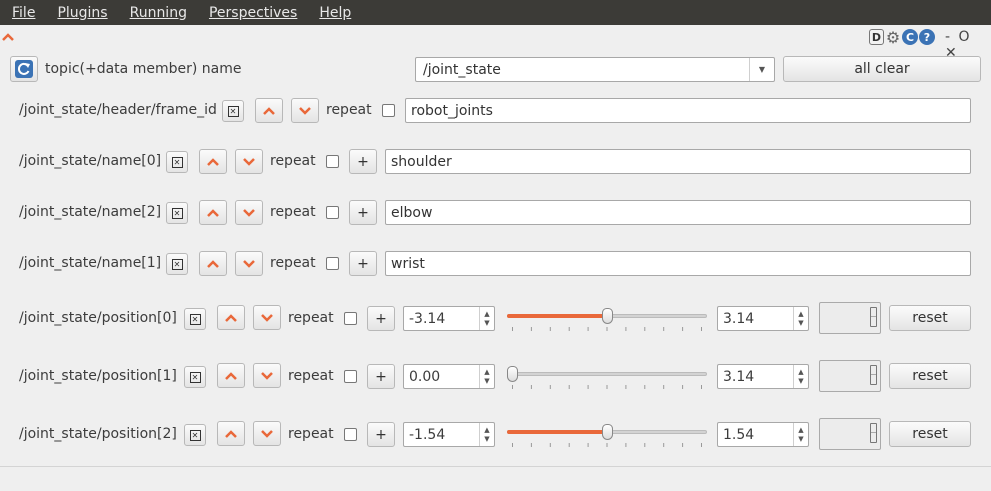  I want to click on menu-perspectives: Perspectives, so click(252, 13).